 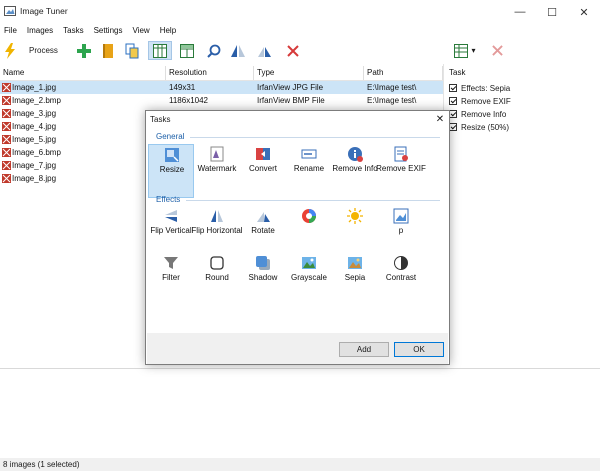 I want to click on book-icon, so click(x=108, y=50).